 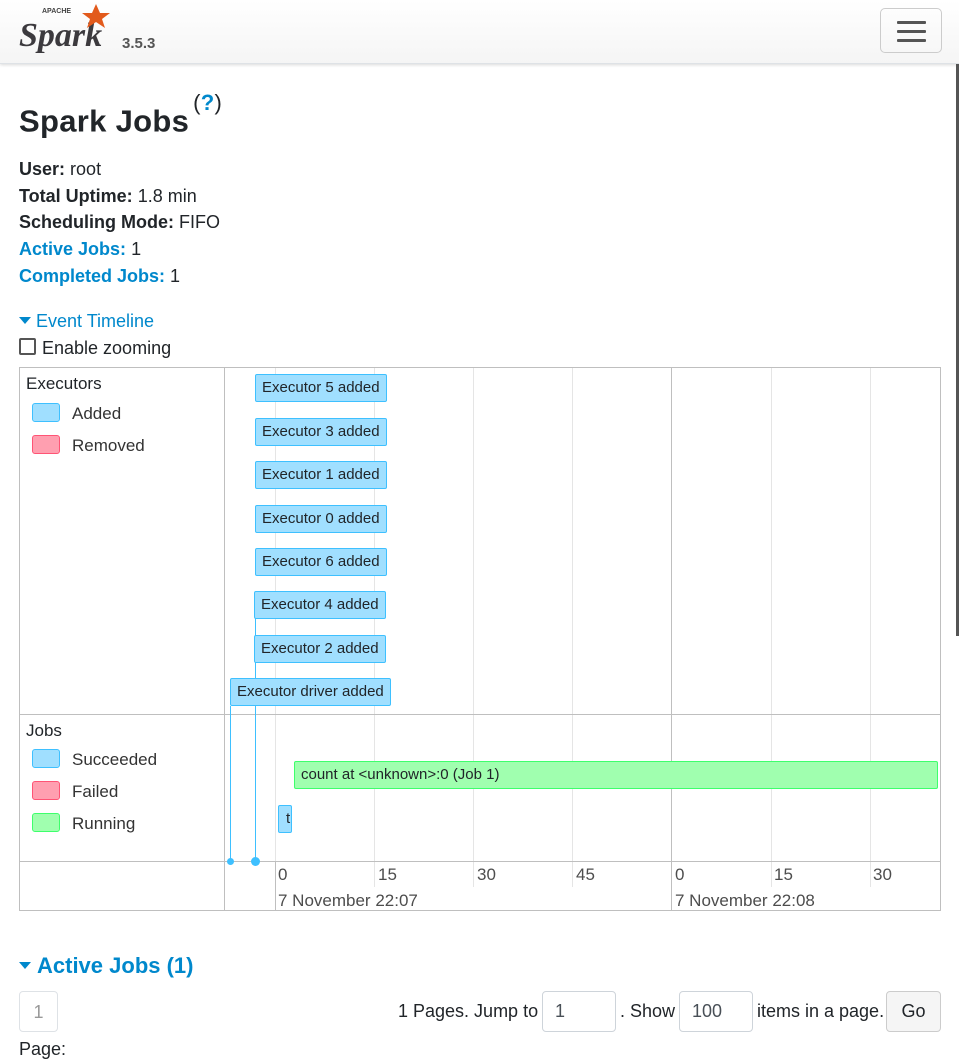 What do you see at coordinates (579, 1011) in the screenshot?
I see `jump-to-page-input` at bounding box center [579, 1011].